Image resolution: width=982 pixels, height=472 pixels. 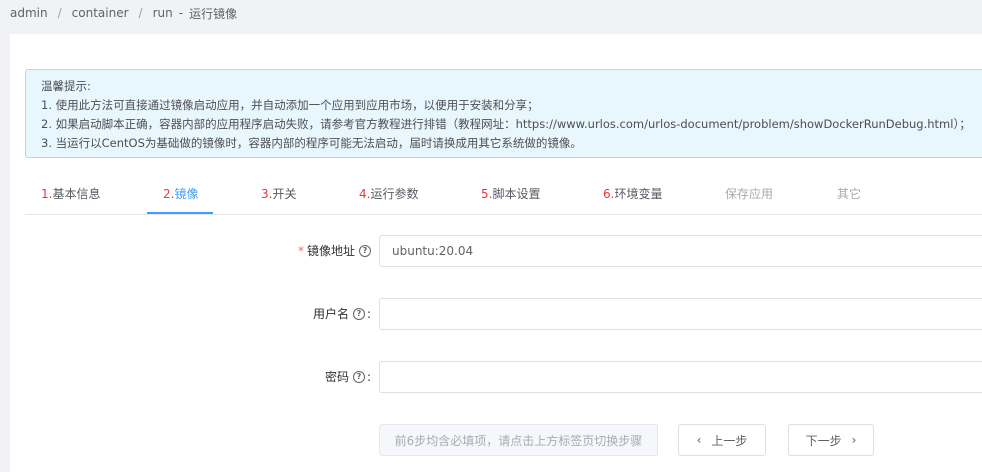 I want to click on tab-save-app: 保存应用, so click(x=749, y=194).